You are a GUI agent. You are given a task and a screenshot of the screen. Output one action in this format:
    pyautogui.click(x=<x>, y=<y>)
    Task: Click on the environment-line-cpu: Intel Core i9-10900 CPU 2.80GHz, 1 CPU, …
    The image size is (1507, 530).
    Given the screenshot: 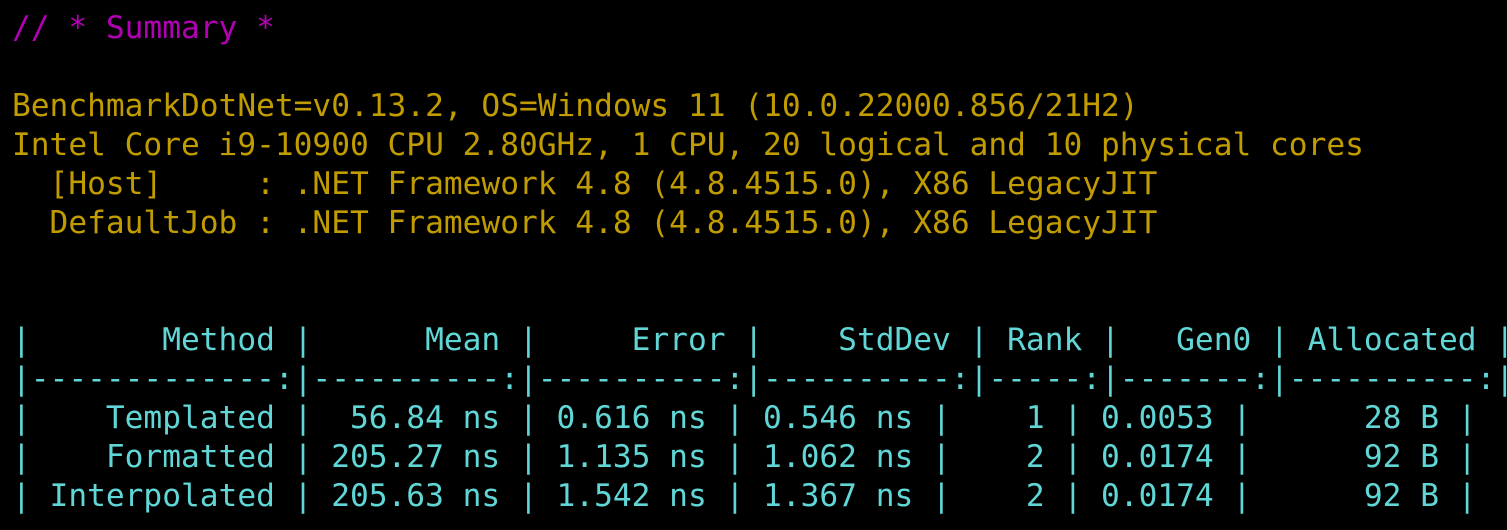 What is the action you would take?
    pyautogui.click(x=688, y=145)
    